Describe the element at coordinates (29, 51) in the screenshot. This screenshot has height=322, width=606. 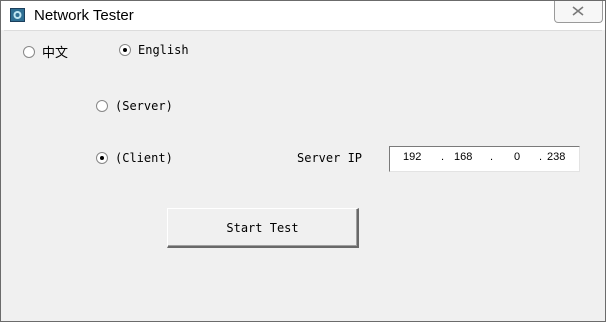
I see `radio-circle-chinese` at that location.